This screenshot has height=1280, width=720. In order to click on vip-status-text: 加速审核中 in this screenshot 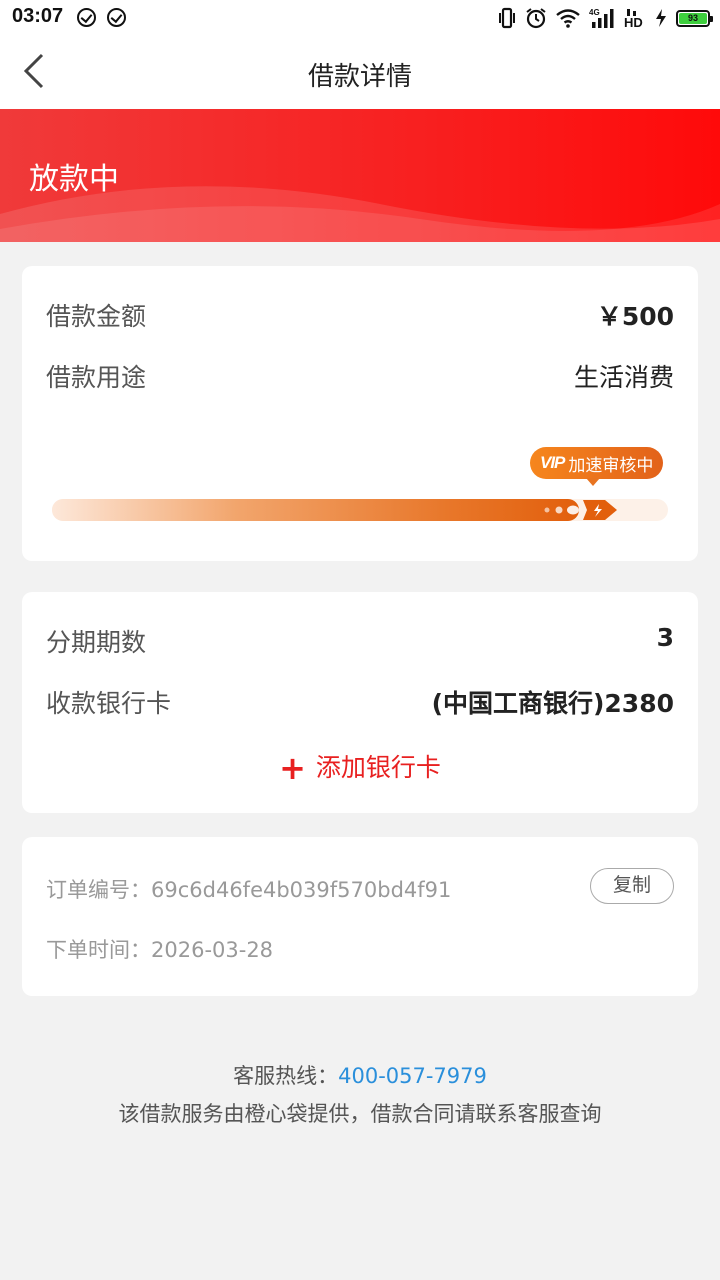, I will do `click(611, 465)`.